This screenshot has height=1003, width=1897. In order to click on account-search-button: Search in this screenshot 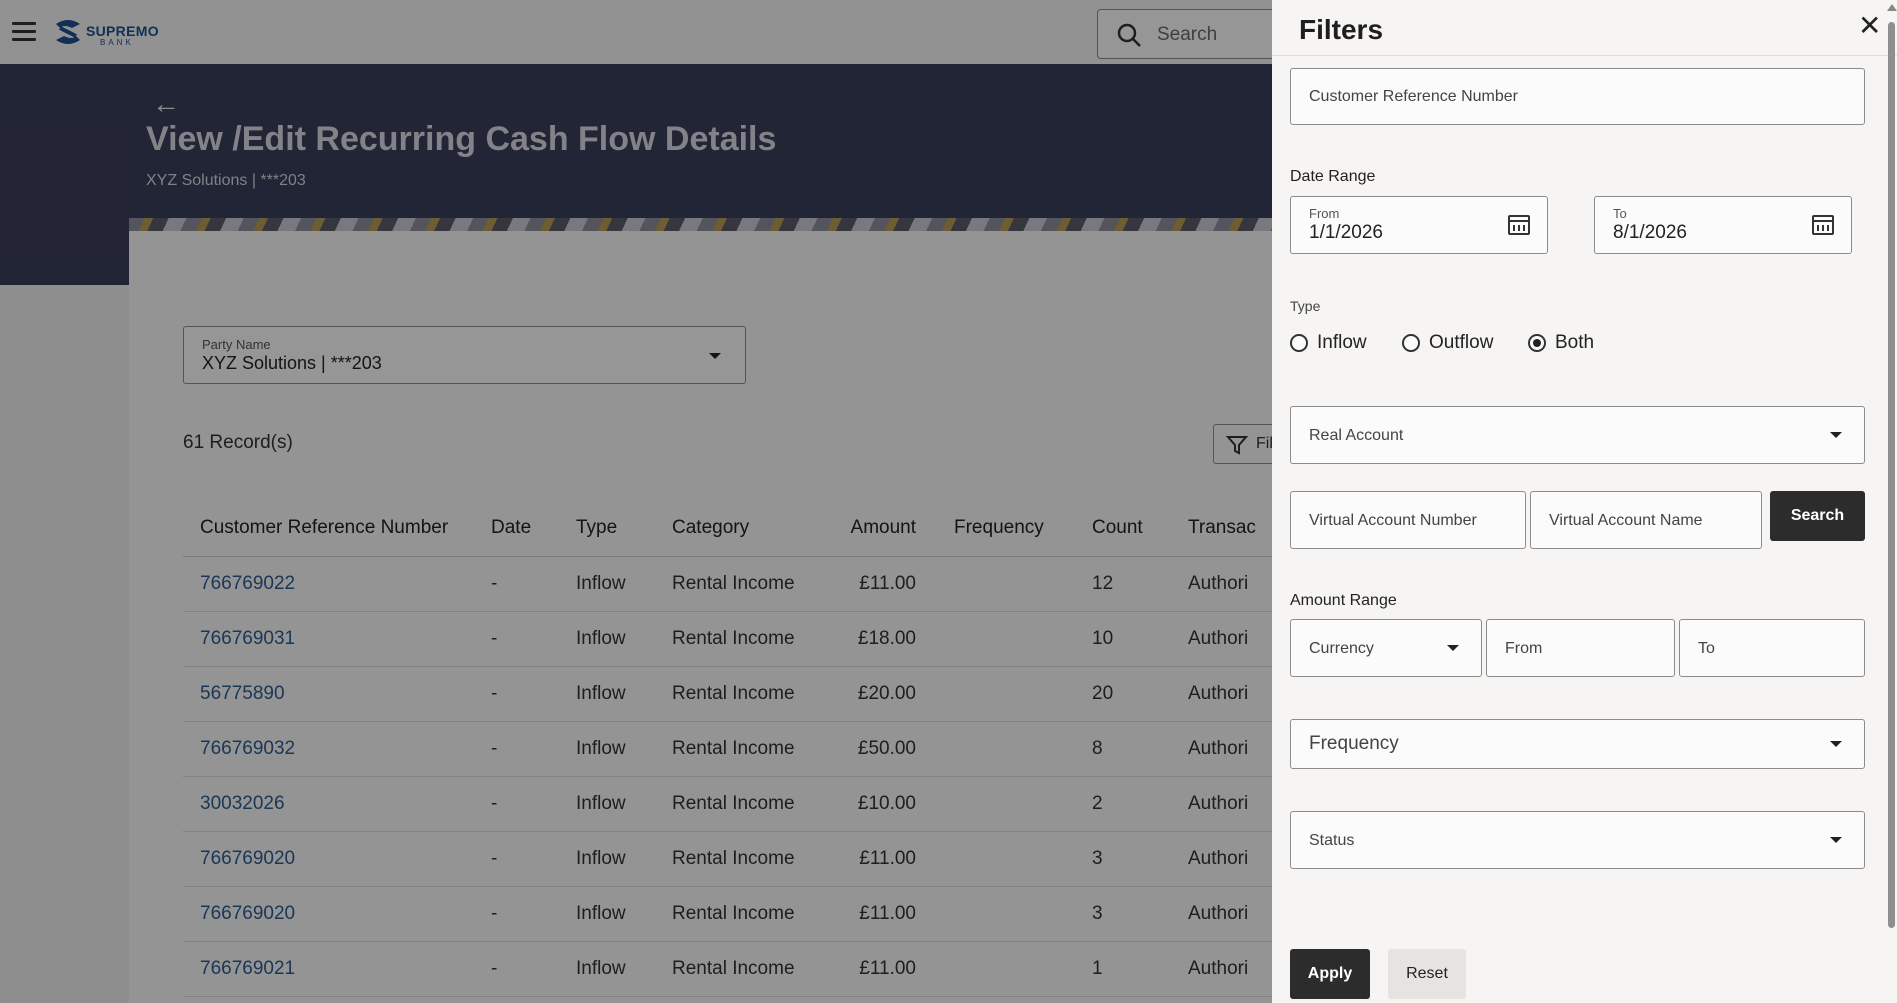, I will do `click(1817, 516)`.